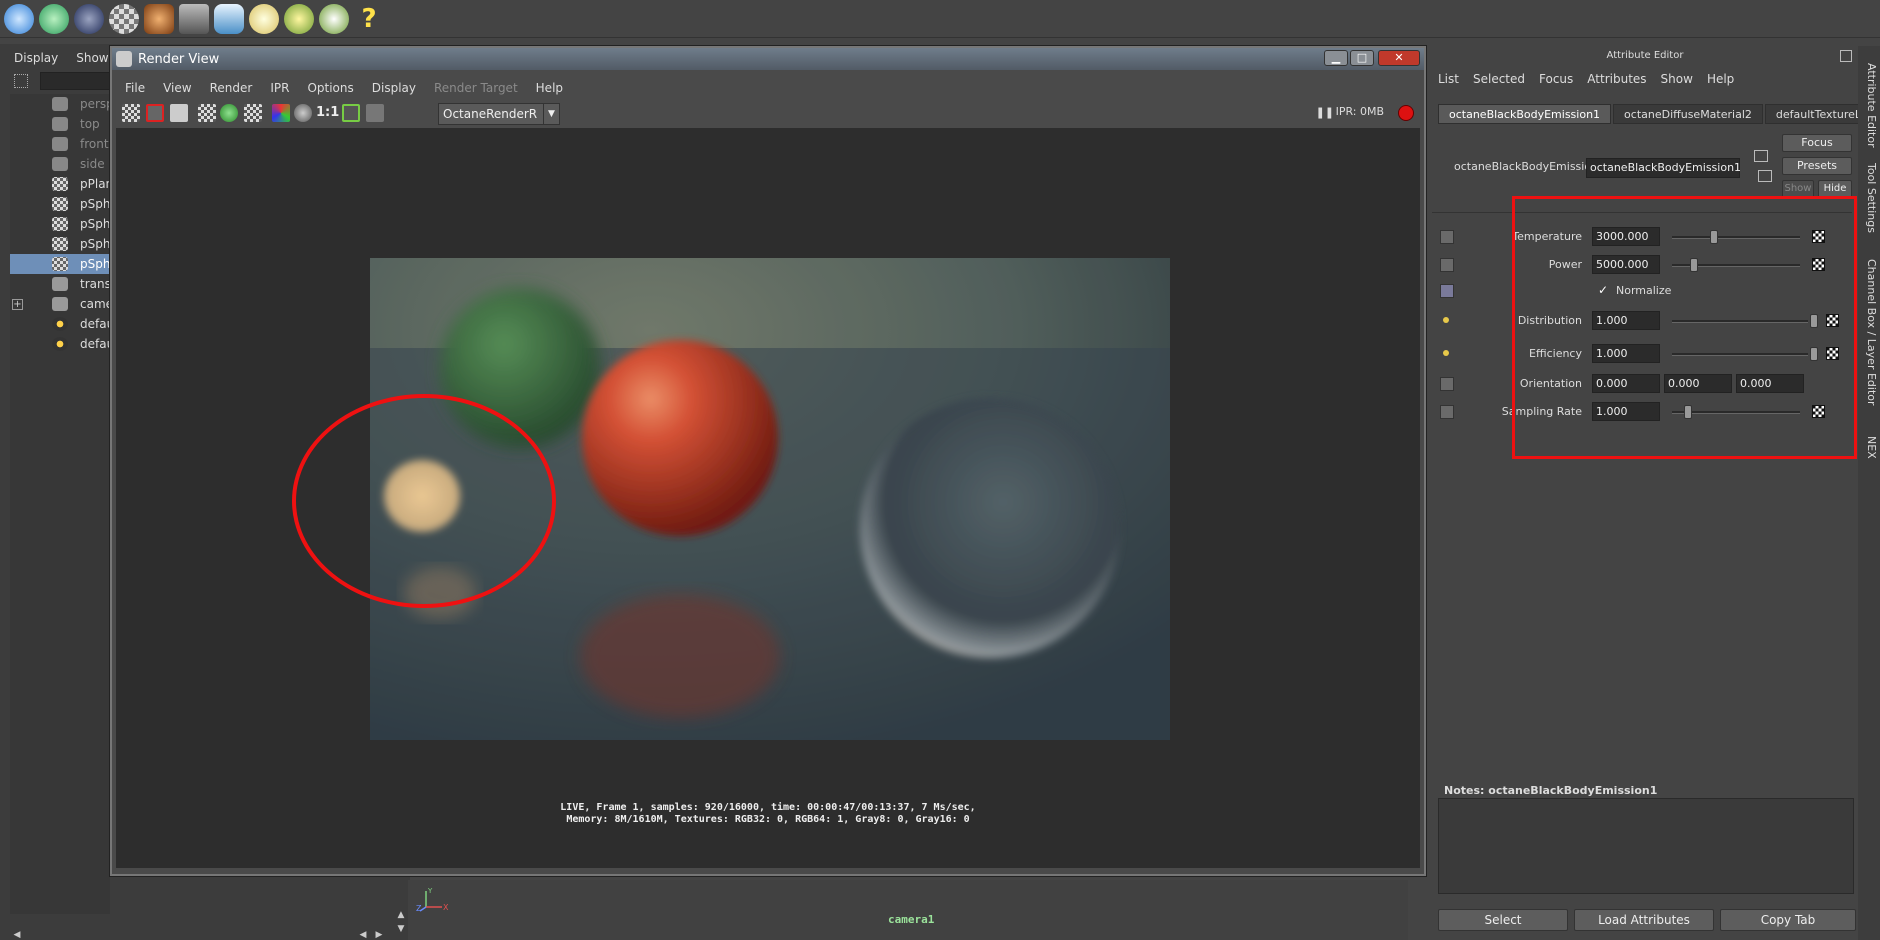  I want to click on outliner-item-persp: persp, so click(62, 104).